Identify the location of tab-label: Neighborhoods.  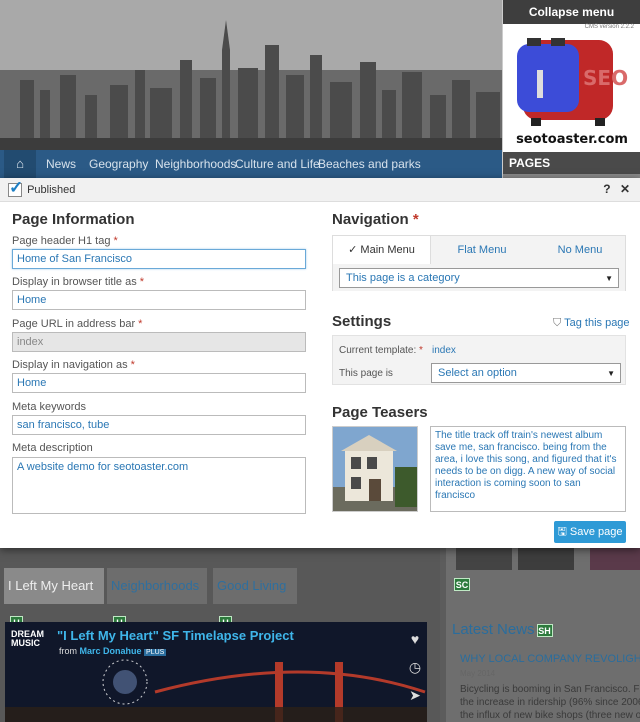
(155, 585).